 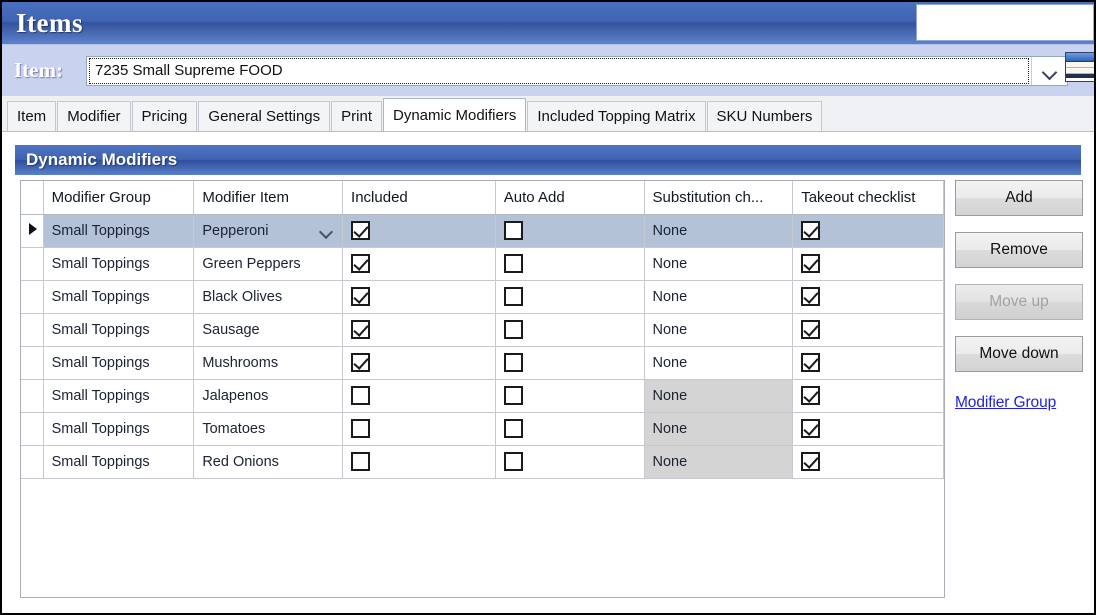 I want to click on chevron-down-icon, so click(x=326, y=231).